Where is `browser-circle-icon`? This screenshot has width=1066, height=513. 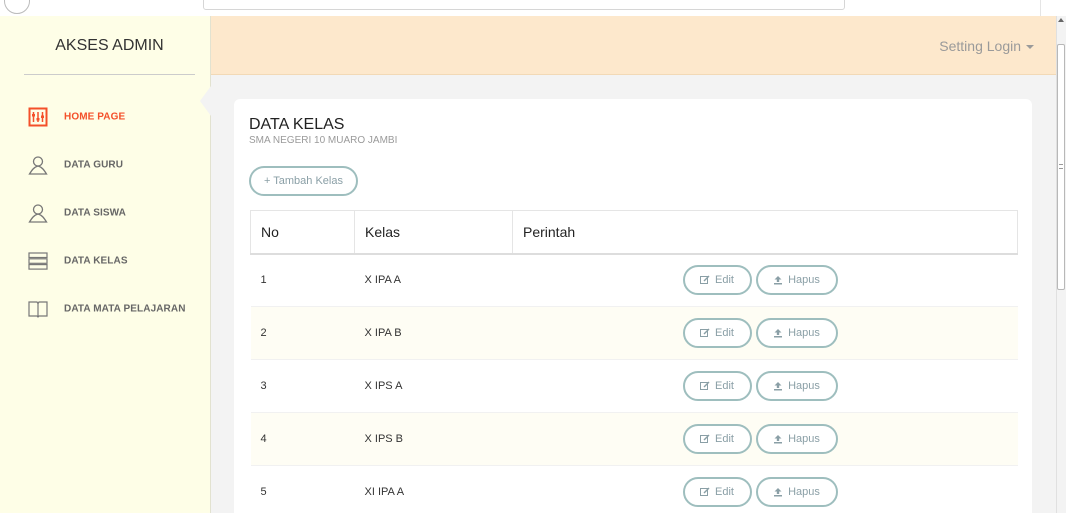 browser-circle-icon is located at coordinates (17, 7).